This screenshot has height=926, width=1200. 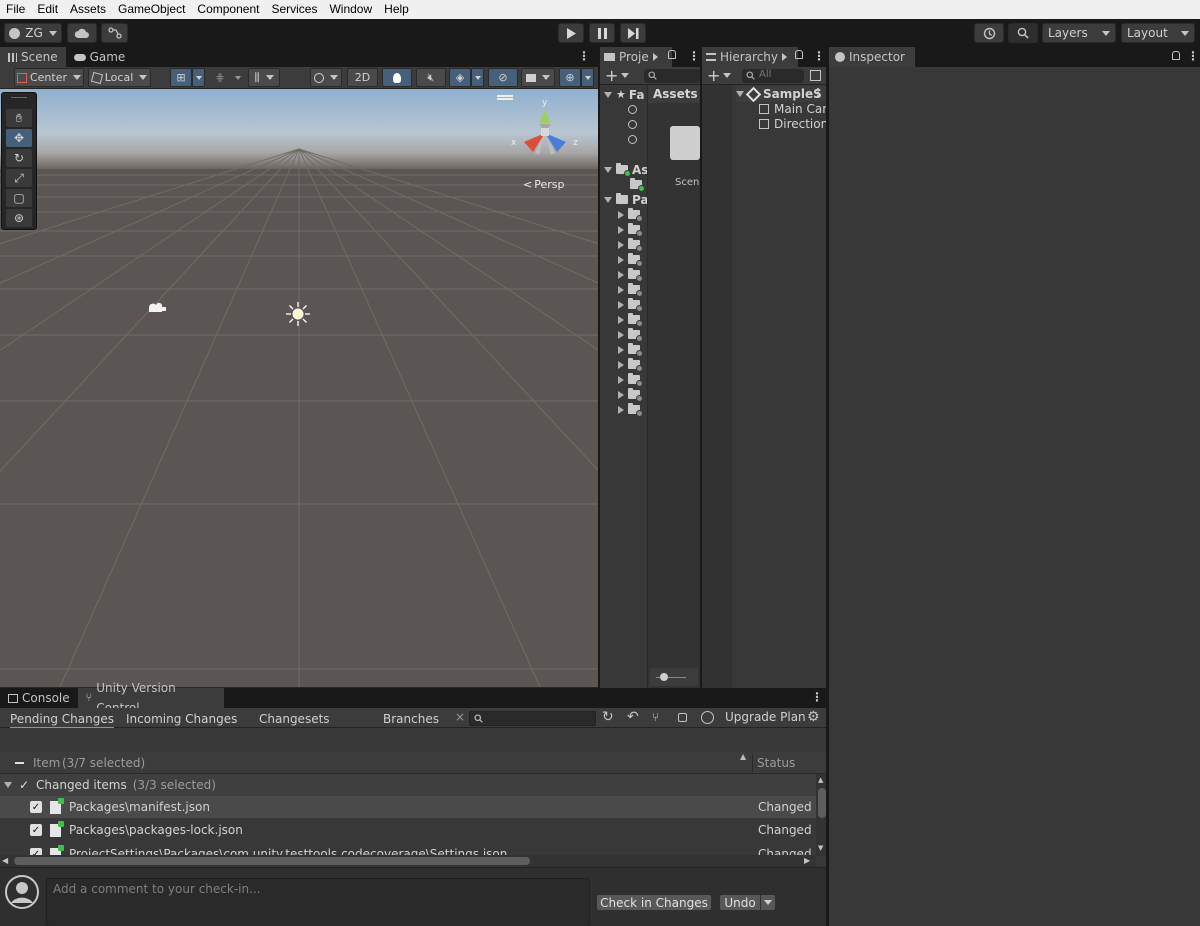 What do you see at coordinates (294, 9) in the screenshot?
I see `menu-services: Services` at bounding box center [294, 9].